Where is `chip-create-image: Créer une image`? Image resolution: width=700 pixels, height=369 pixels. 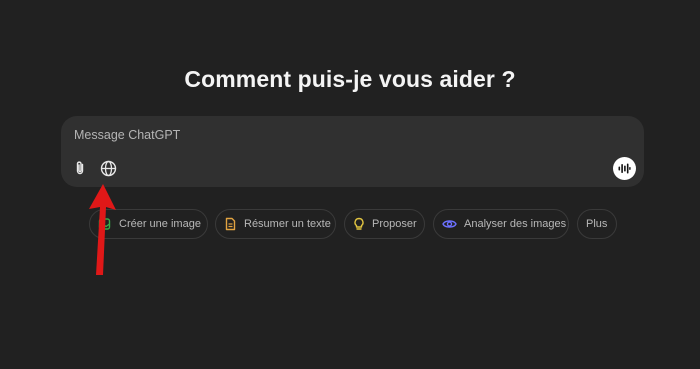
chip-create-image: Créer une image is located at coordinates (148, 224).